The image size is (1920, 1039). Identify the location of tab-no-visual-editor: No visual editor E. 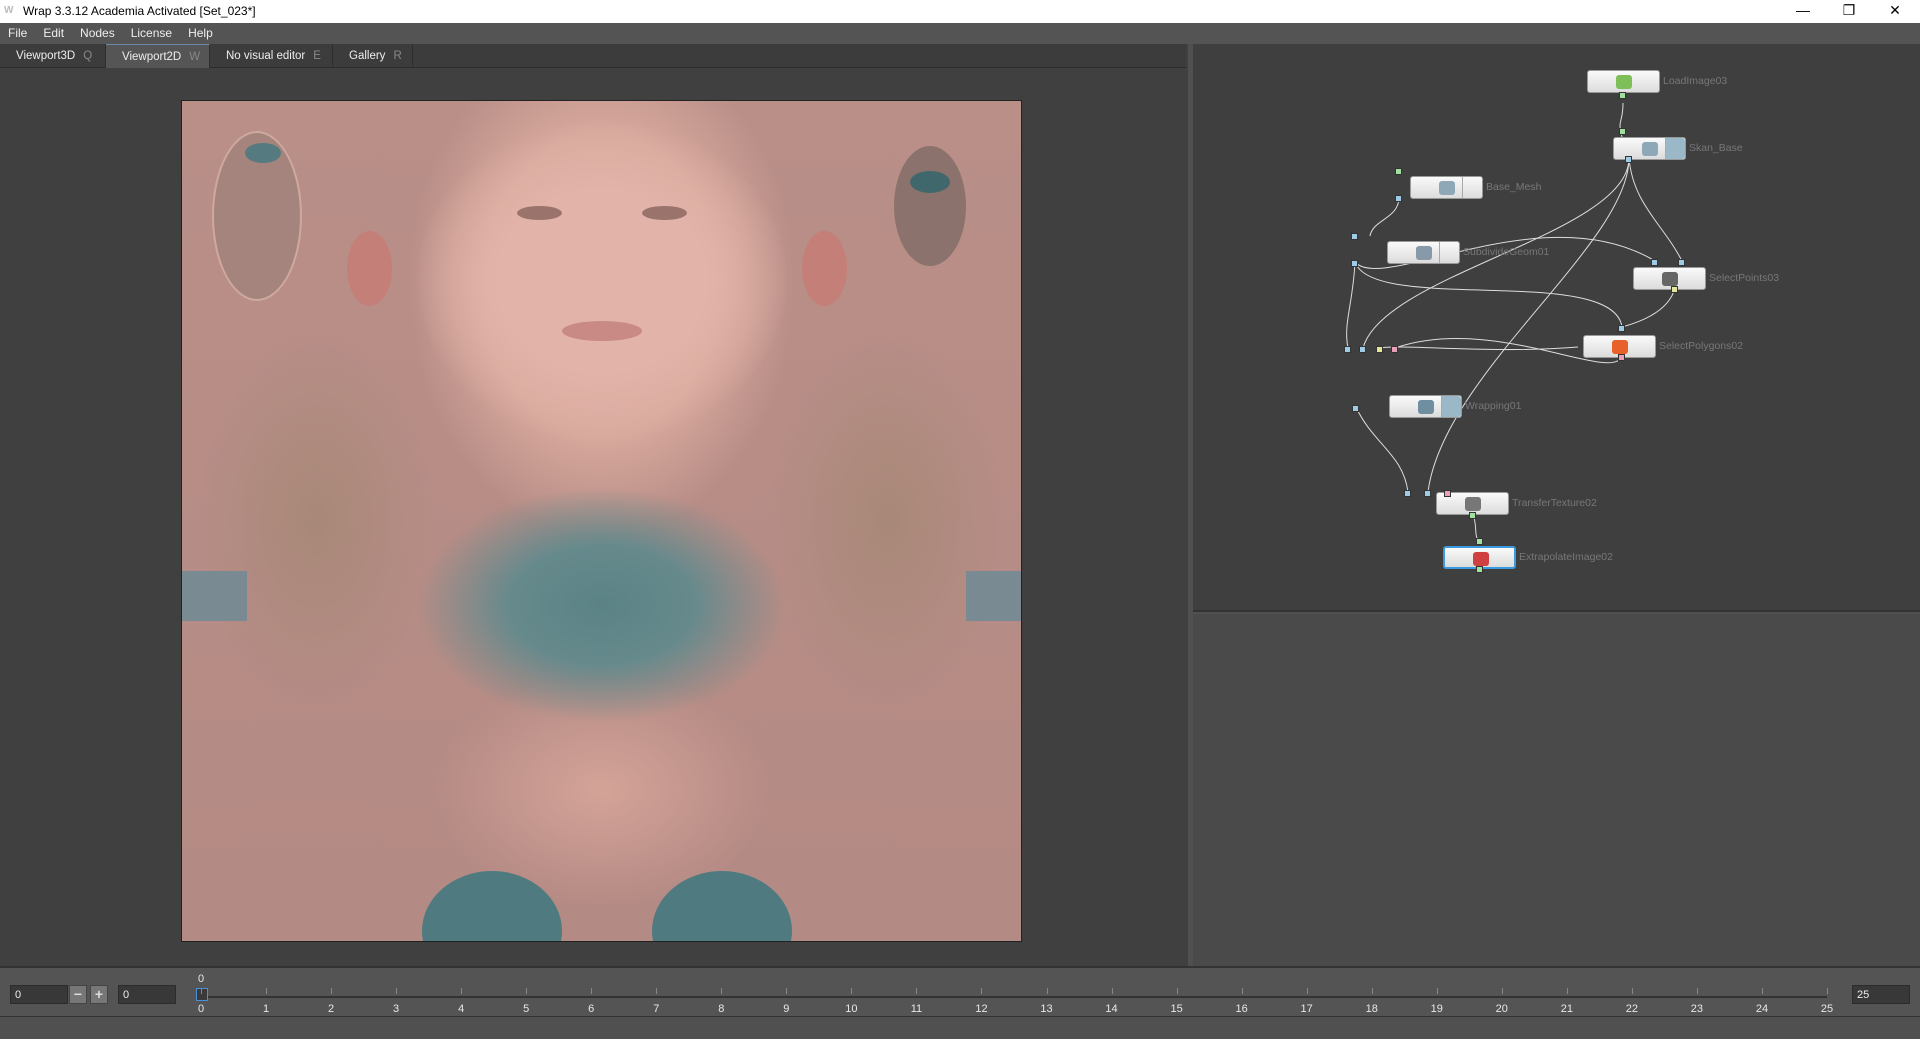
(271, 56).